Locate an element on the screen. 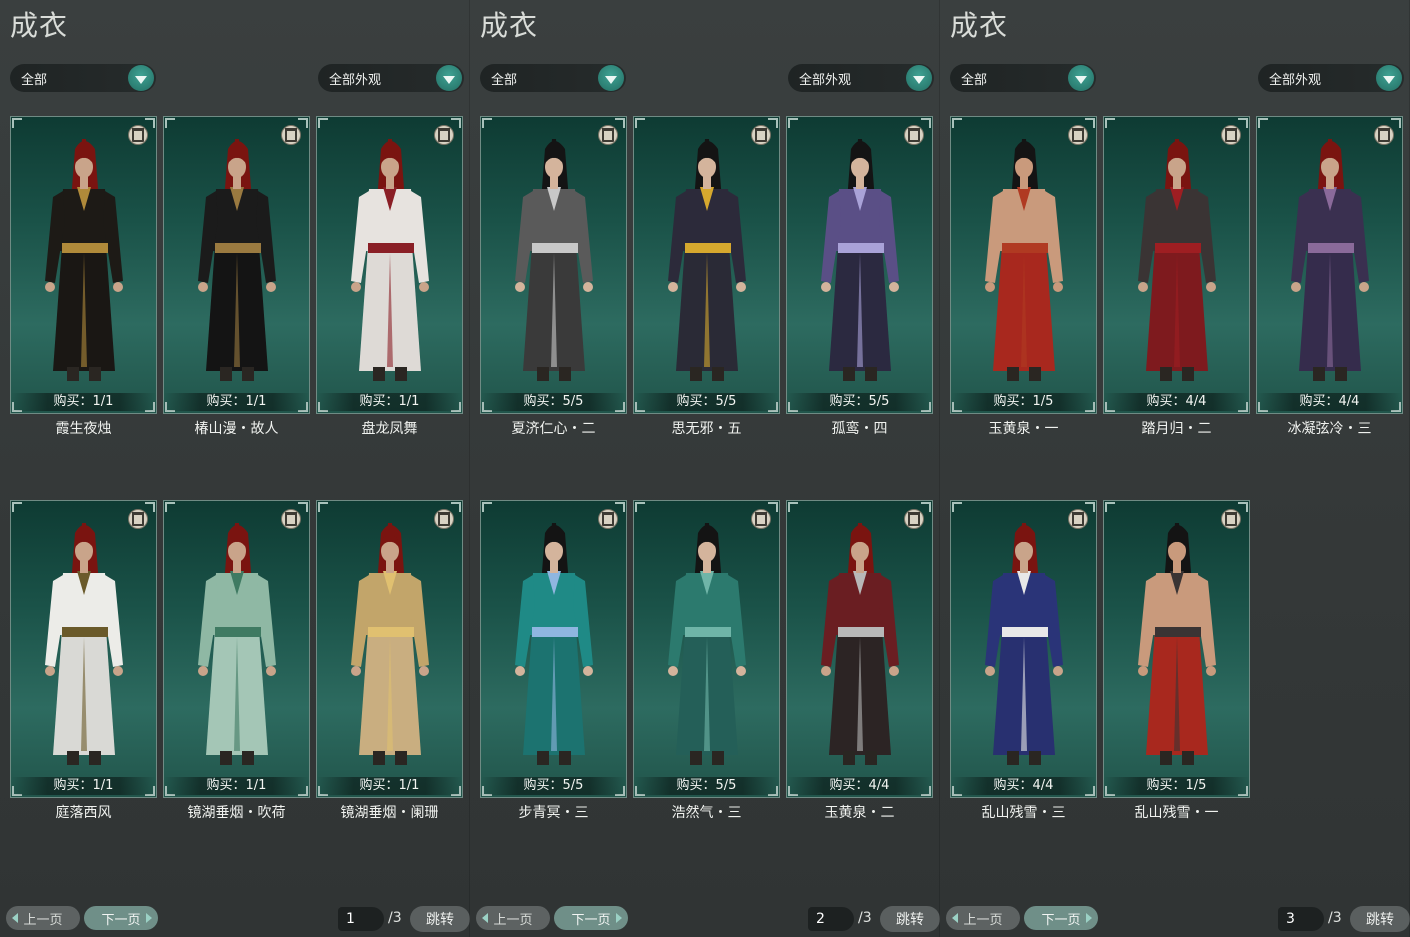 The height and width of the screenshot is (937, 1410). outfit-name: 霞生夜烛 is located at coordinates (83, 429).